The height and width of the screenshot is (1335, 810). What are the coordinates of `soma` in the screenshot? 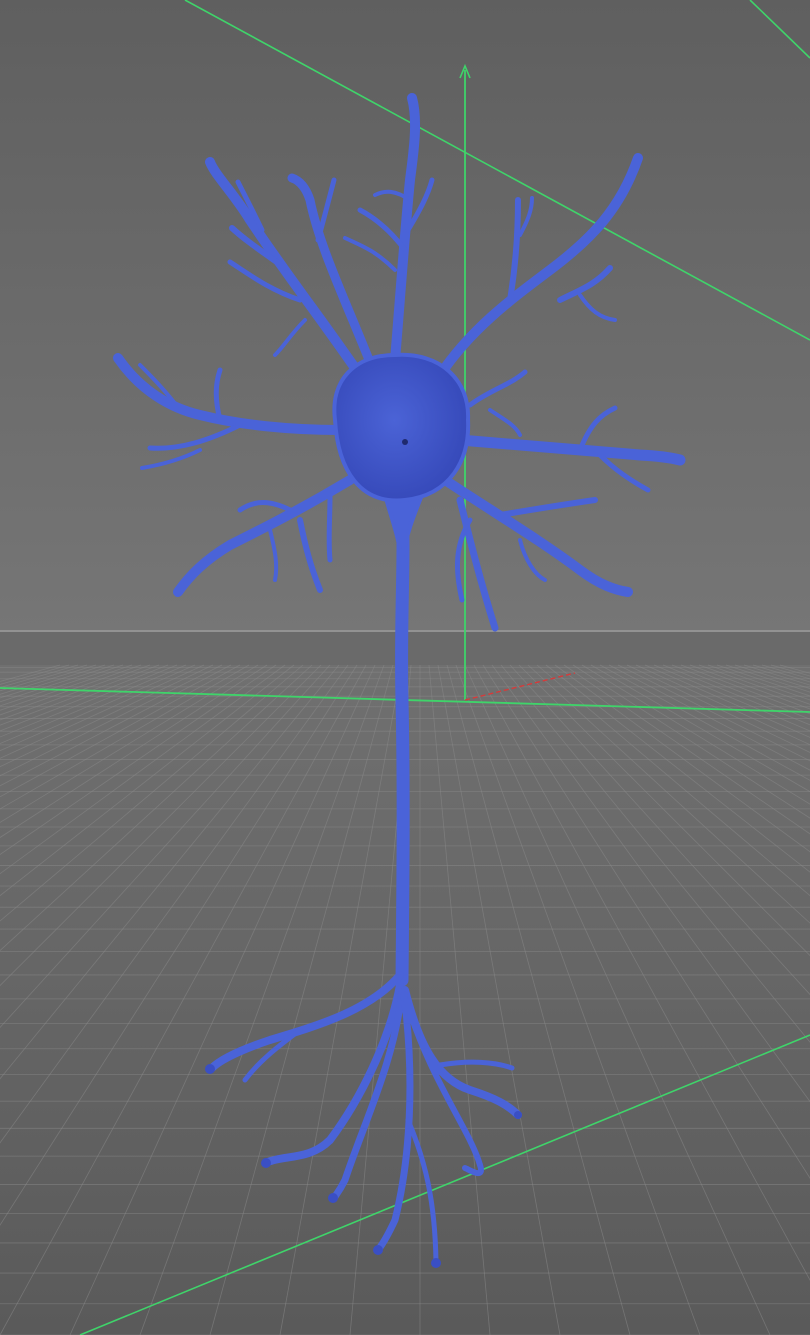 It's located at (401, 427).